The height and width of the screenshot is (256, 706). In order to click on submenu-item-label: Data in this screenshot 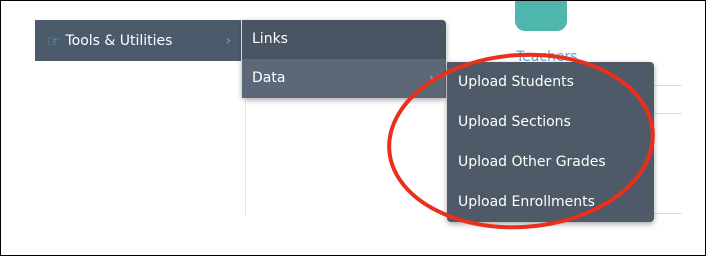, I will do `click(269, 78)`.